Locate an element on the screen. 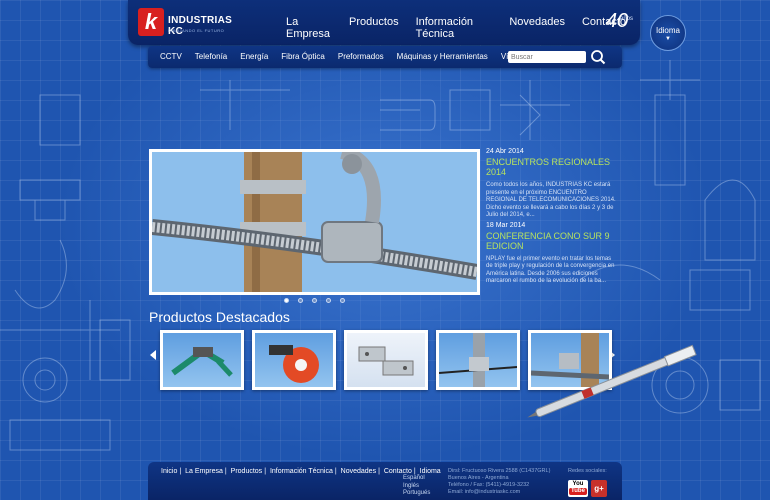  footer-email: Email: info@industriaskc.com is located at coordinates (499, 492).